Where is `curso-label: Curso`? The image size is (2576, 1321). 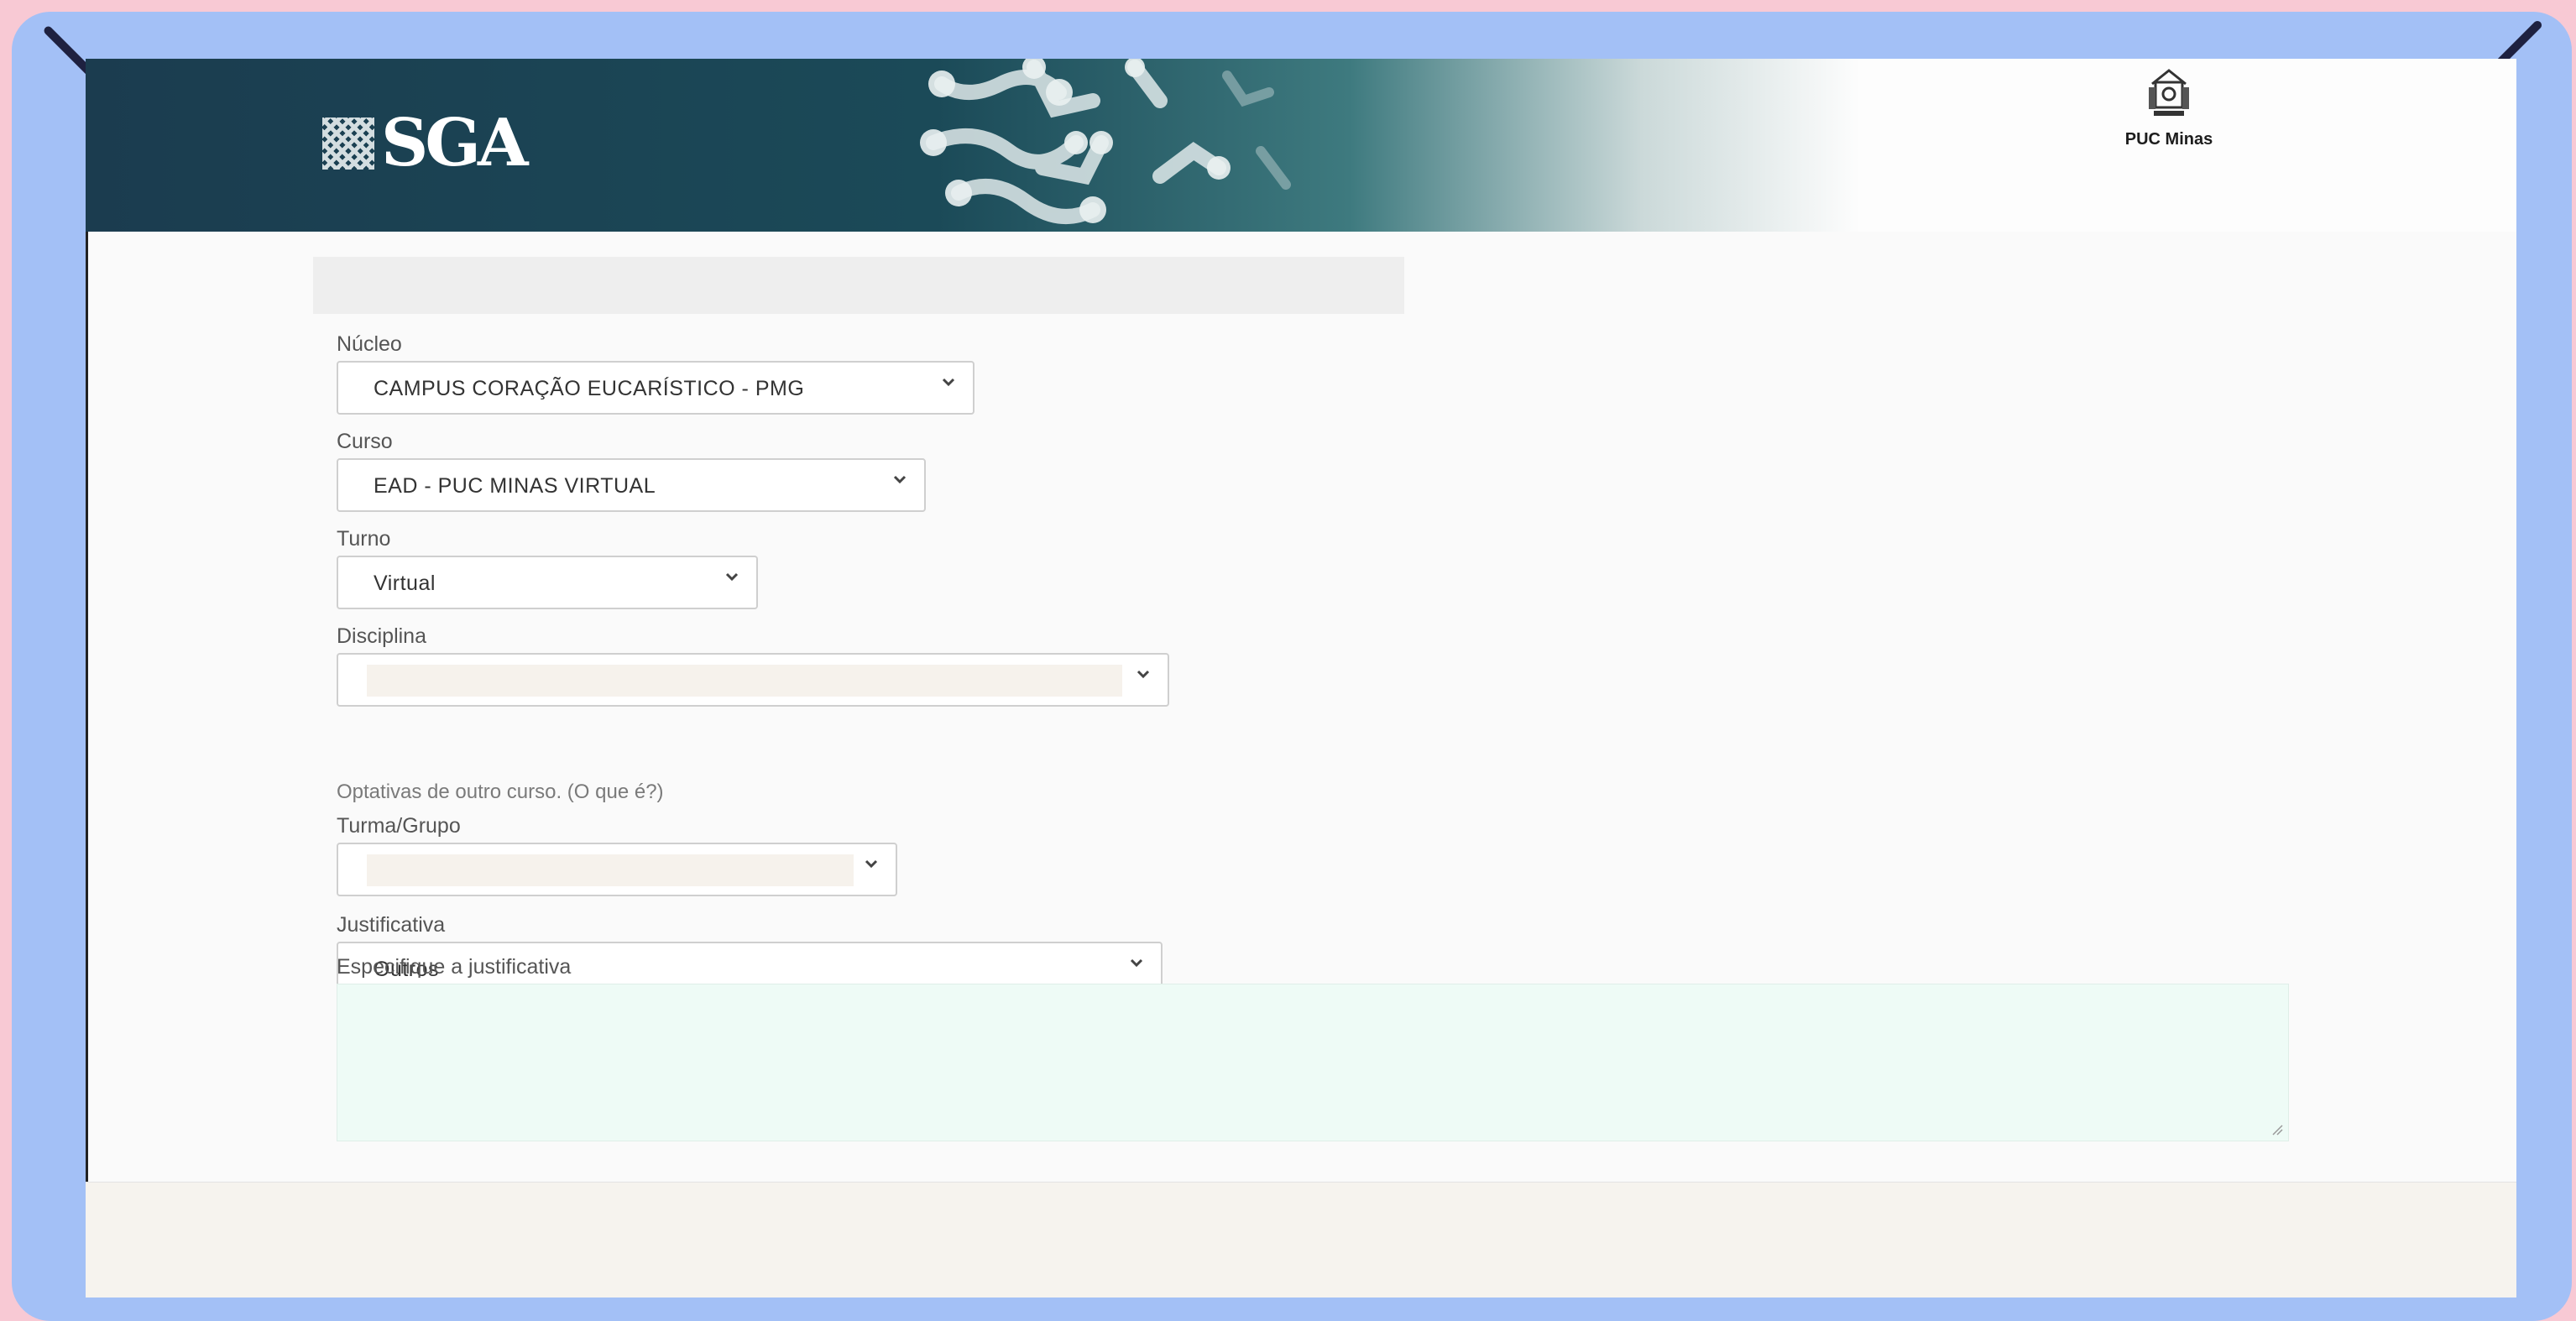
curso-label: Curso is located at coordinates (365, 441).